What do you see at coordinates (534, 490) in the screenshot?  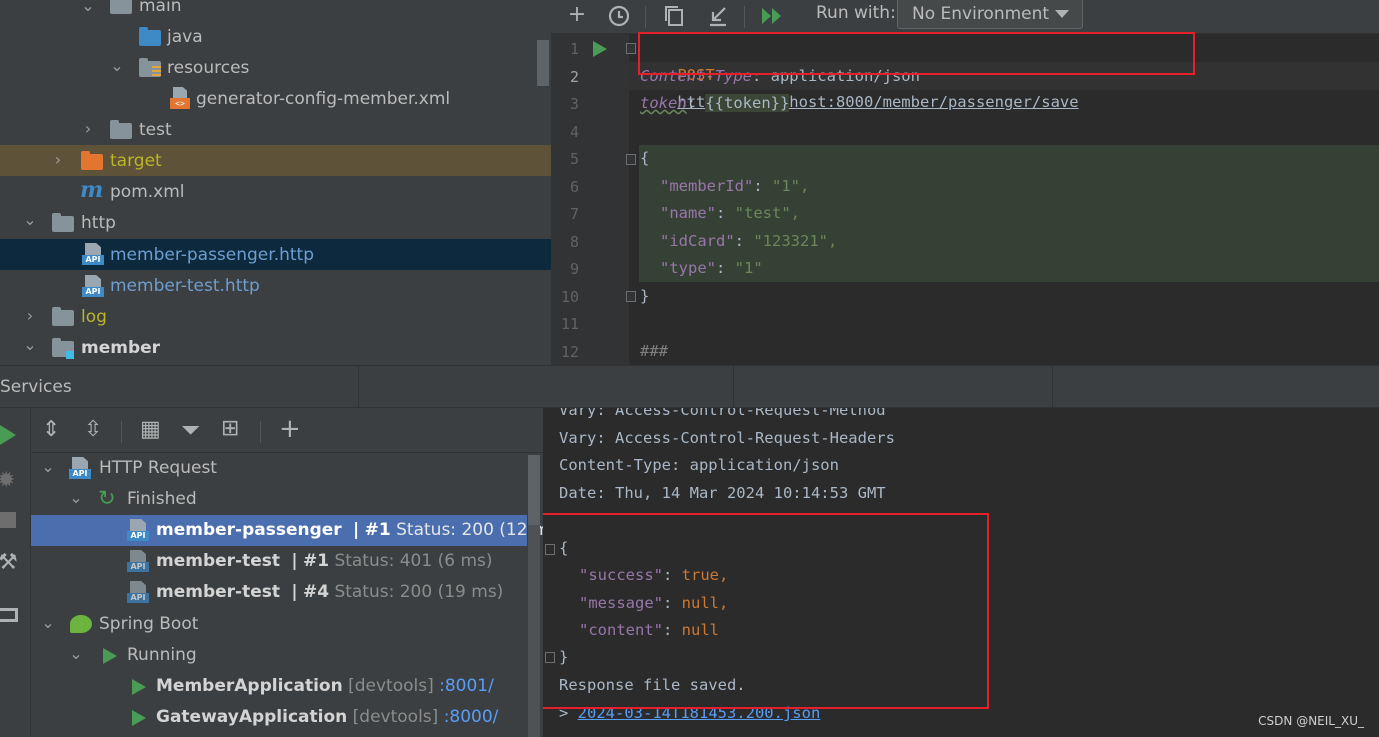 I see `services-scrollbar-thumb` at bounding box center [534, 490].